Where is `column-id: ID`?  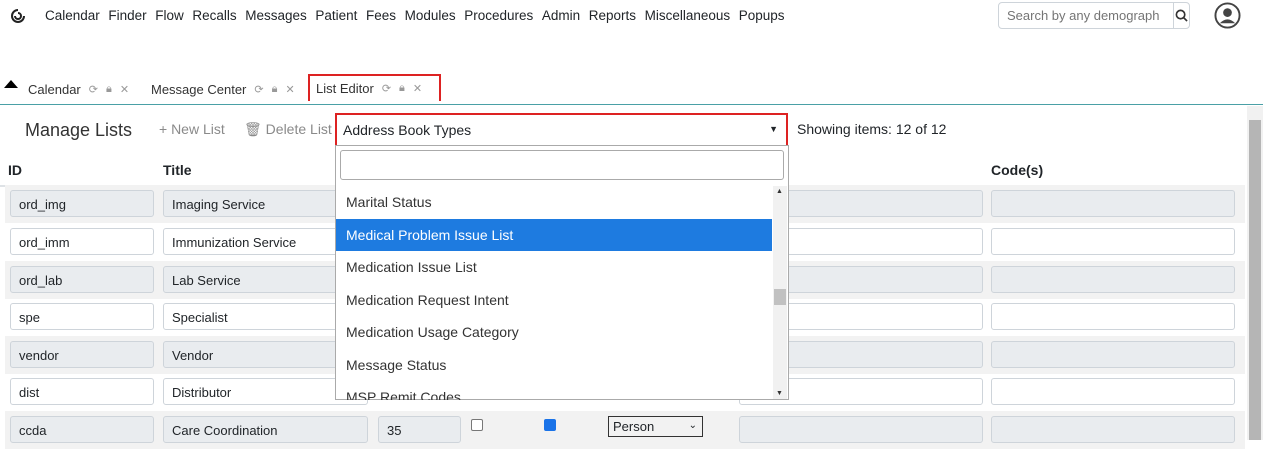
column-id: ID is located at coordinates (15, 170).